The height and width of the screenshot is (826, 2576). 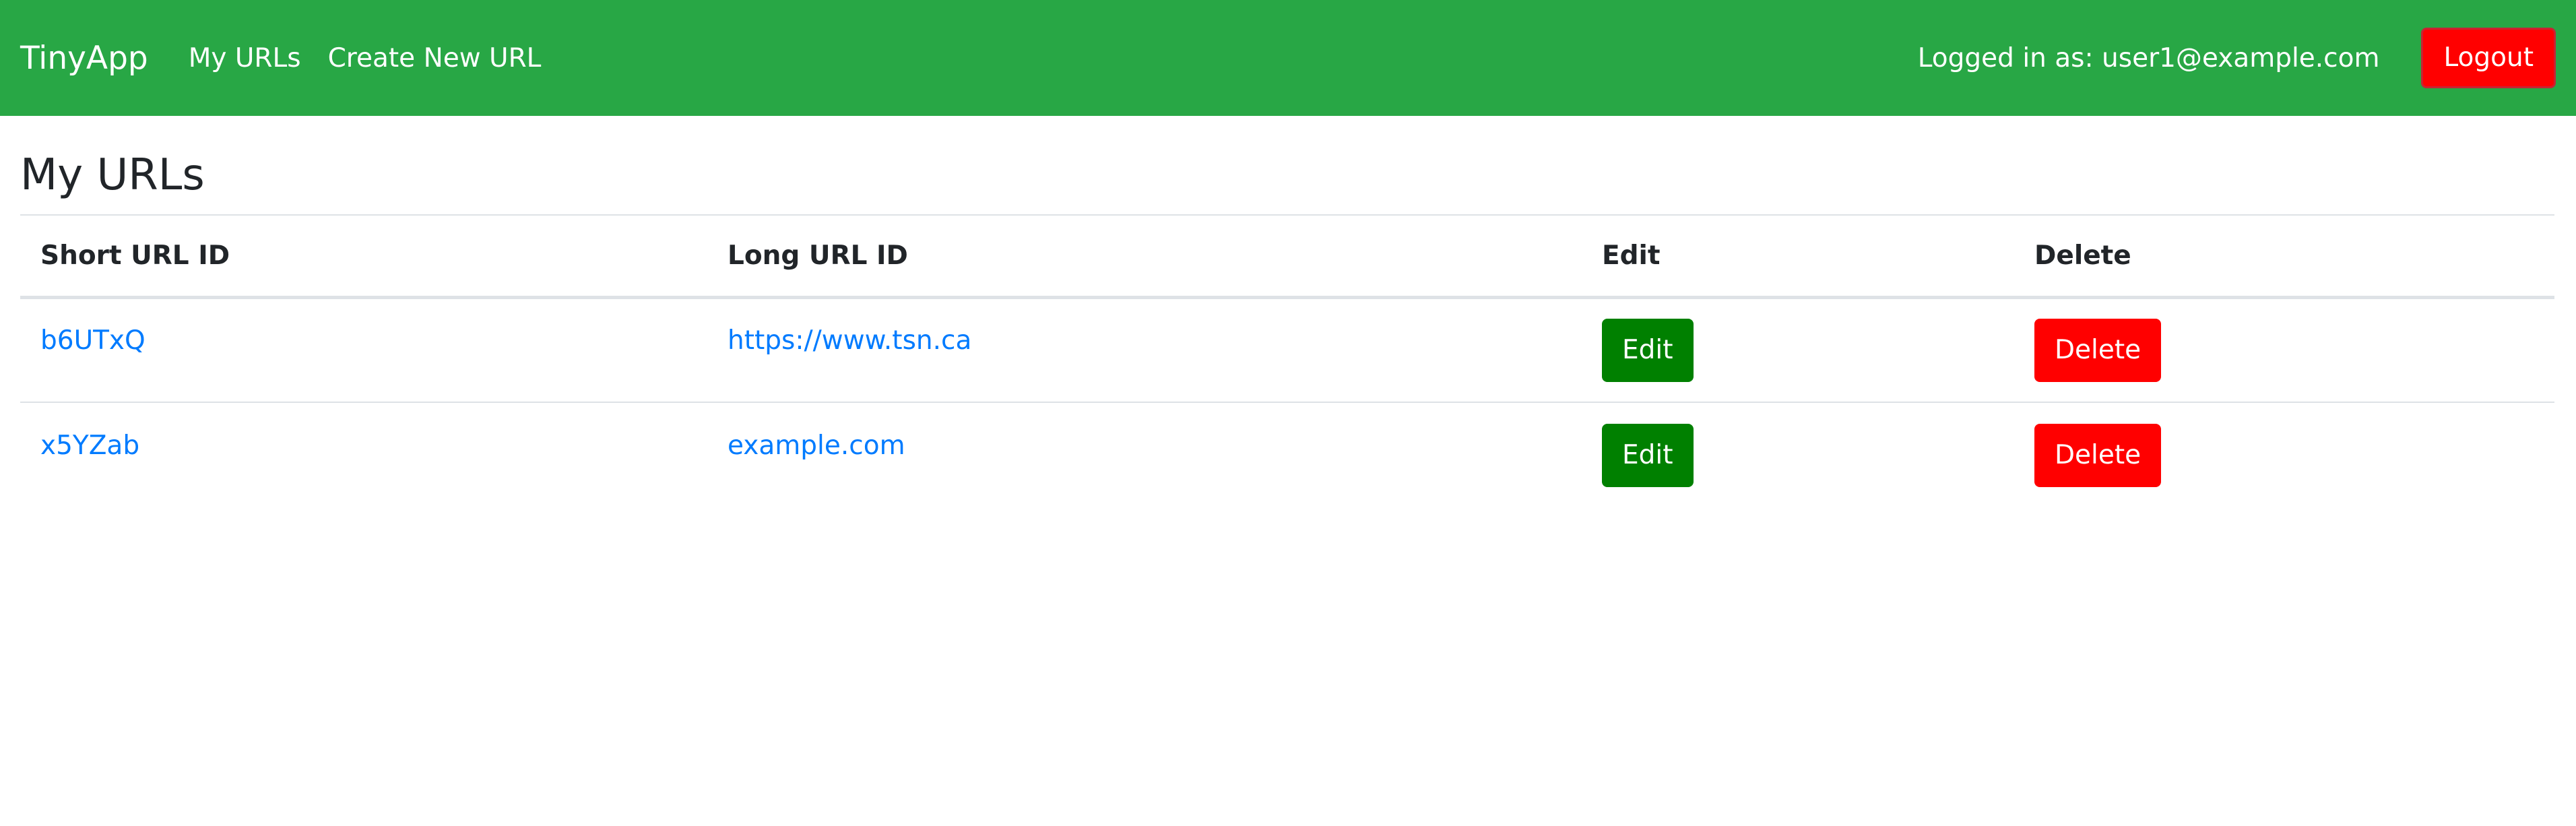 I want to click on short-url-link: x5YZab, so click(x=90, y=446).